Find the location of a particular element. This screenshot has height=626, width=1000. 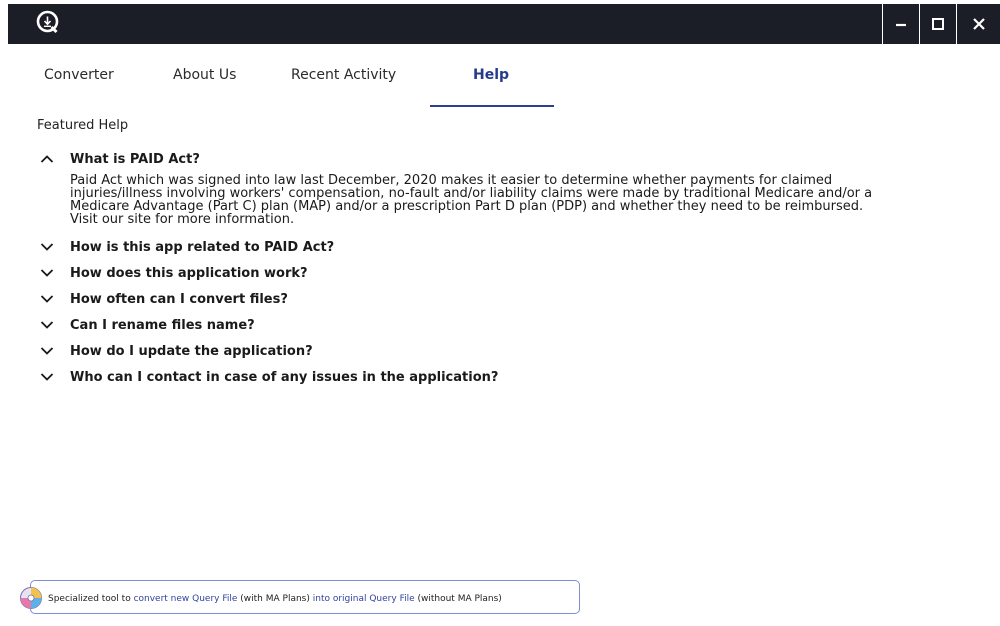

chevron-up-icon is located at coordinates (47, 159).